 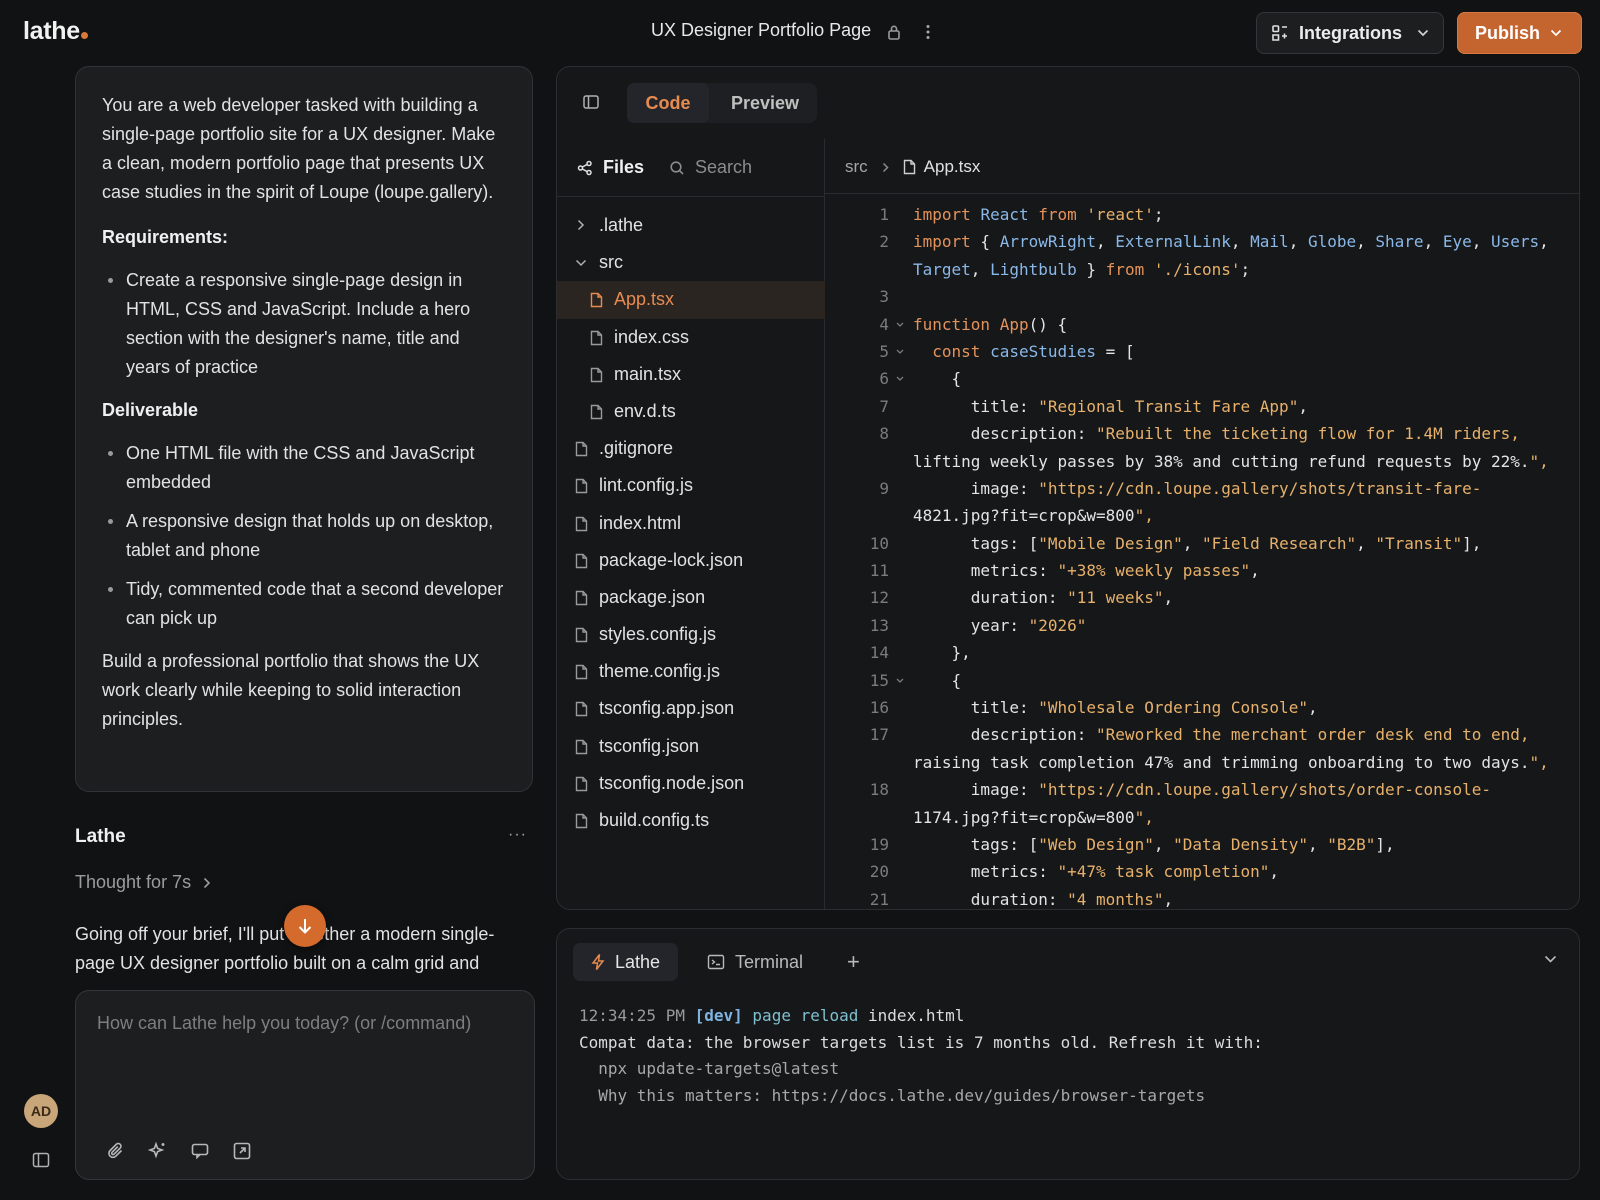 I want to click on file-tree-item: index.html, so click(x=691, y=523).